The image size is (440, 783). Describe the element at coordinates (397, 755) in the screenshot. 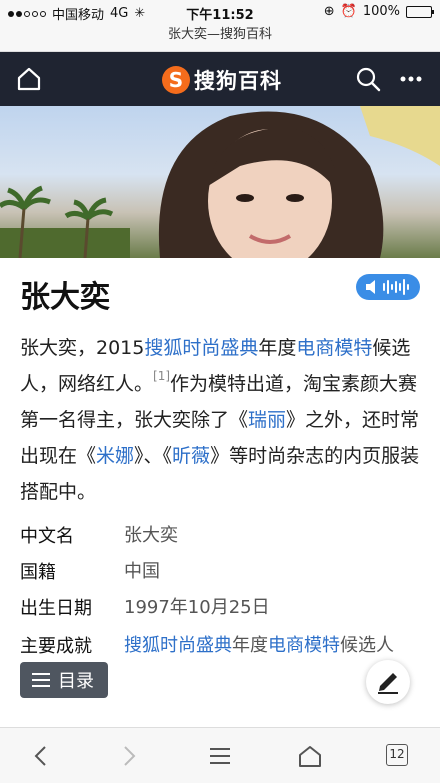

I see `tab-count-button: 12` at that location.